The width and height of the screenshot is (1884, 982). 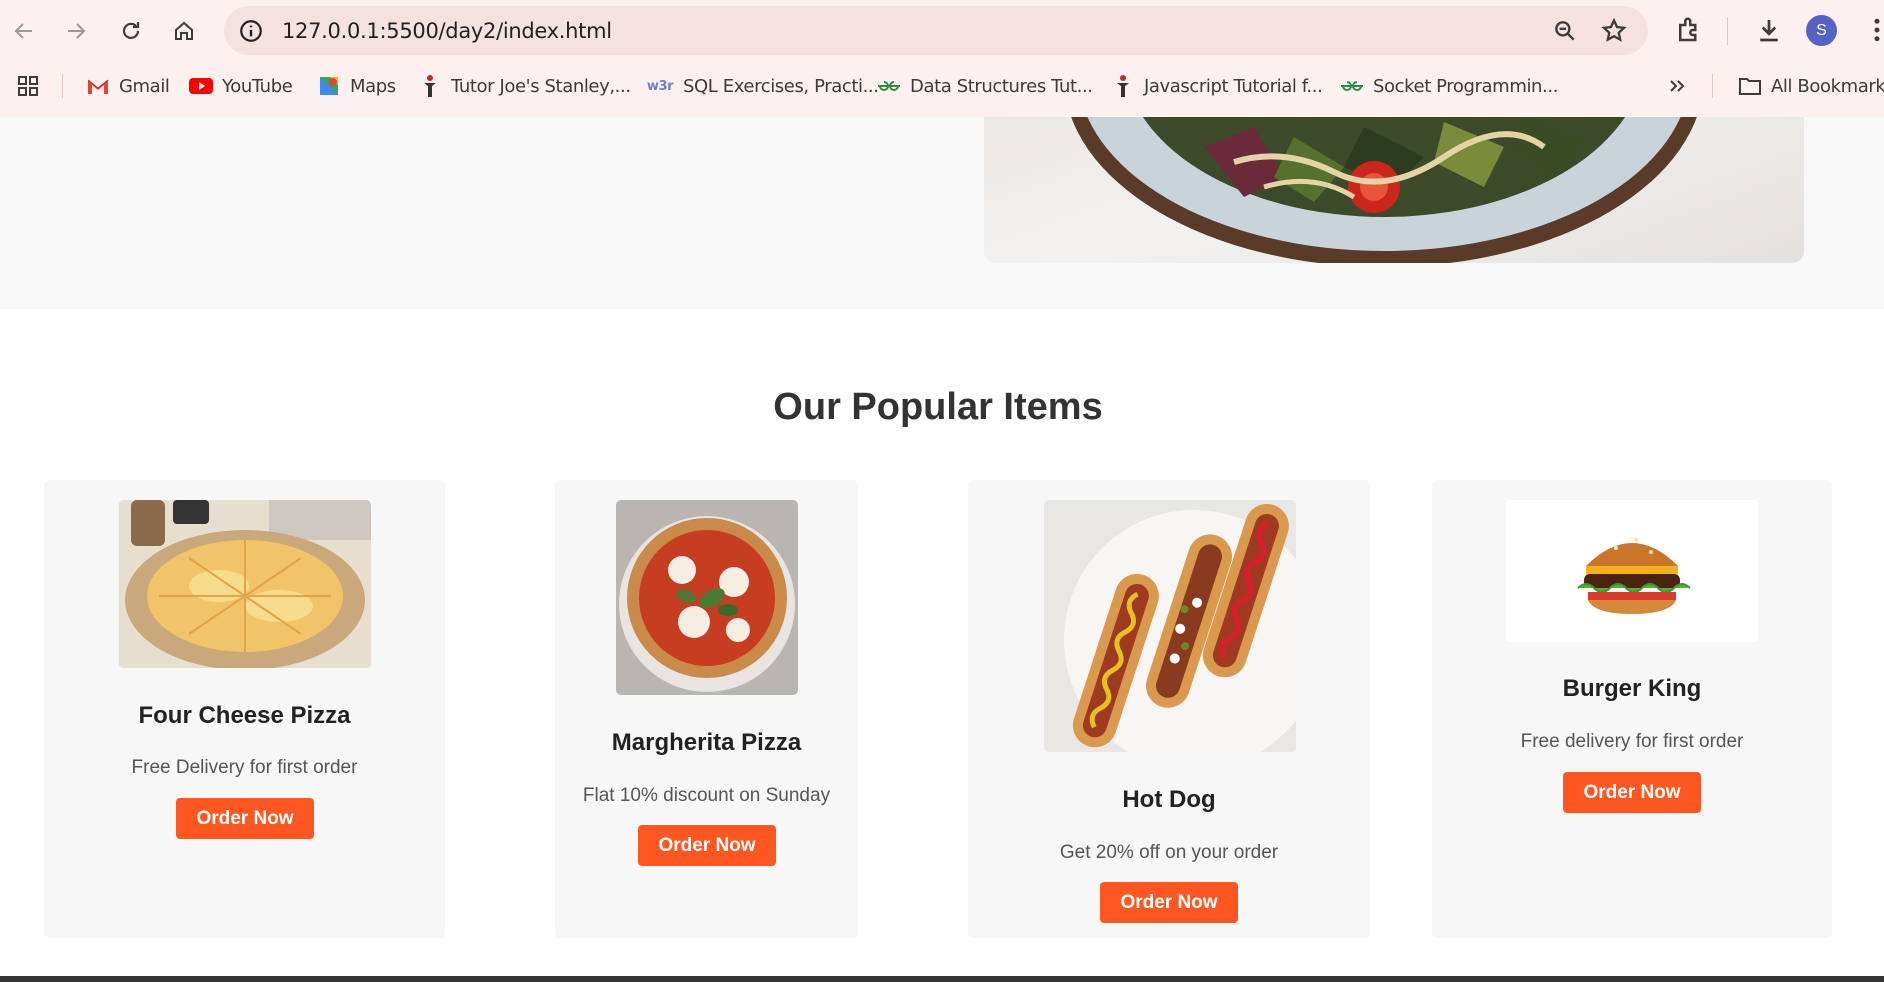 What do you see at coordinates (373, 86) in the screenshot?
I see `bookmark-label: Maps` at bounding box center [373, 86].